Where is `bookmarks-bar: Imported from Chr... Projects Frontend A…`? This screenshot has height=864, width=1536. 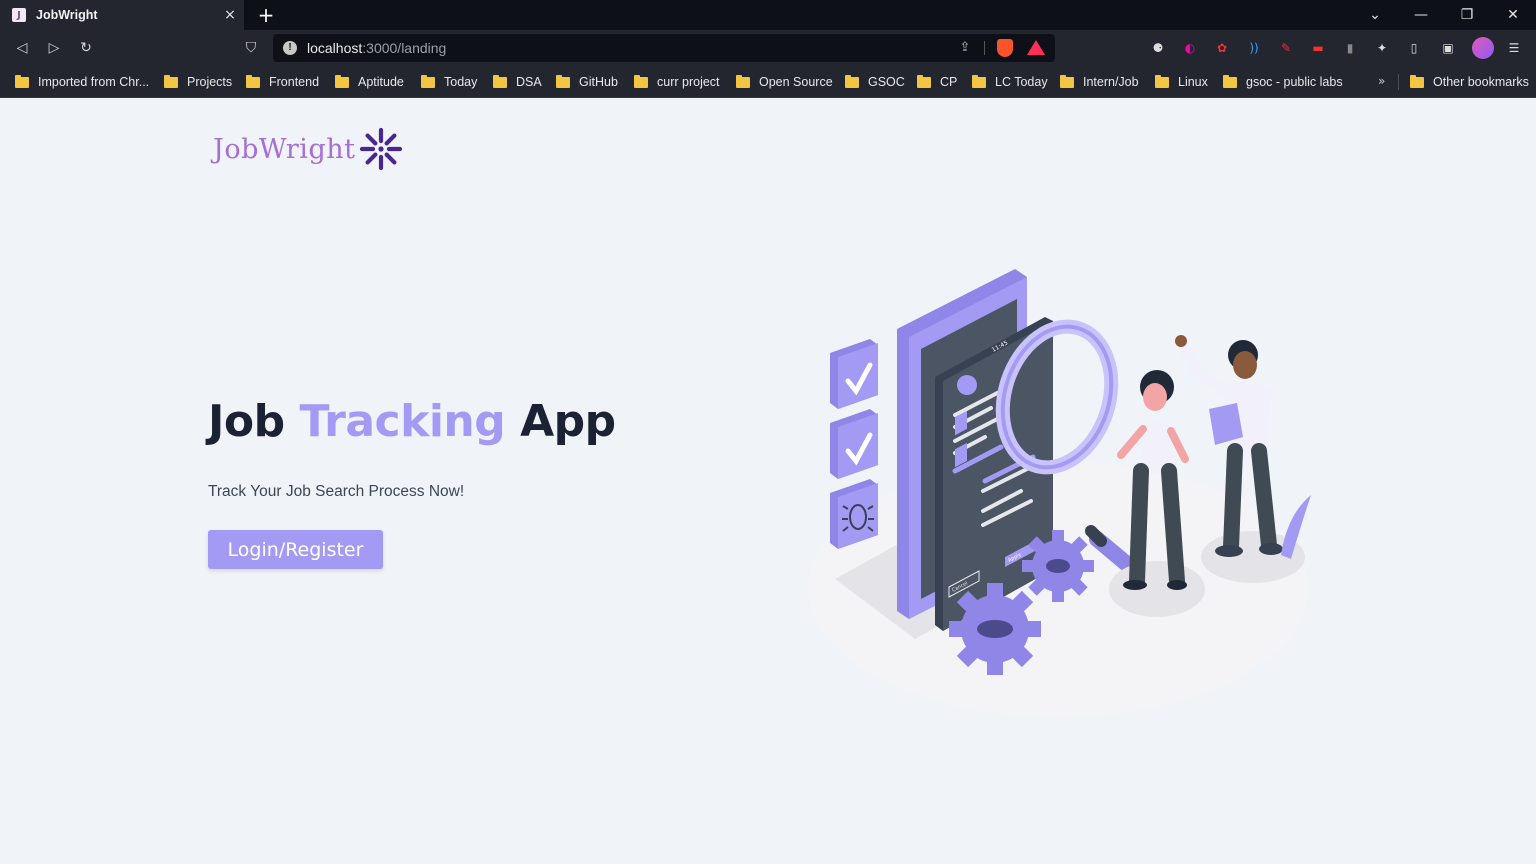
bookmarks-bar: Imported from Chr... Projects Frontend A… is located at coordinates (768, 82).